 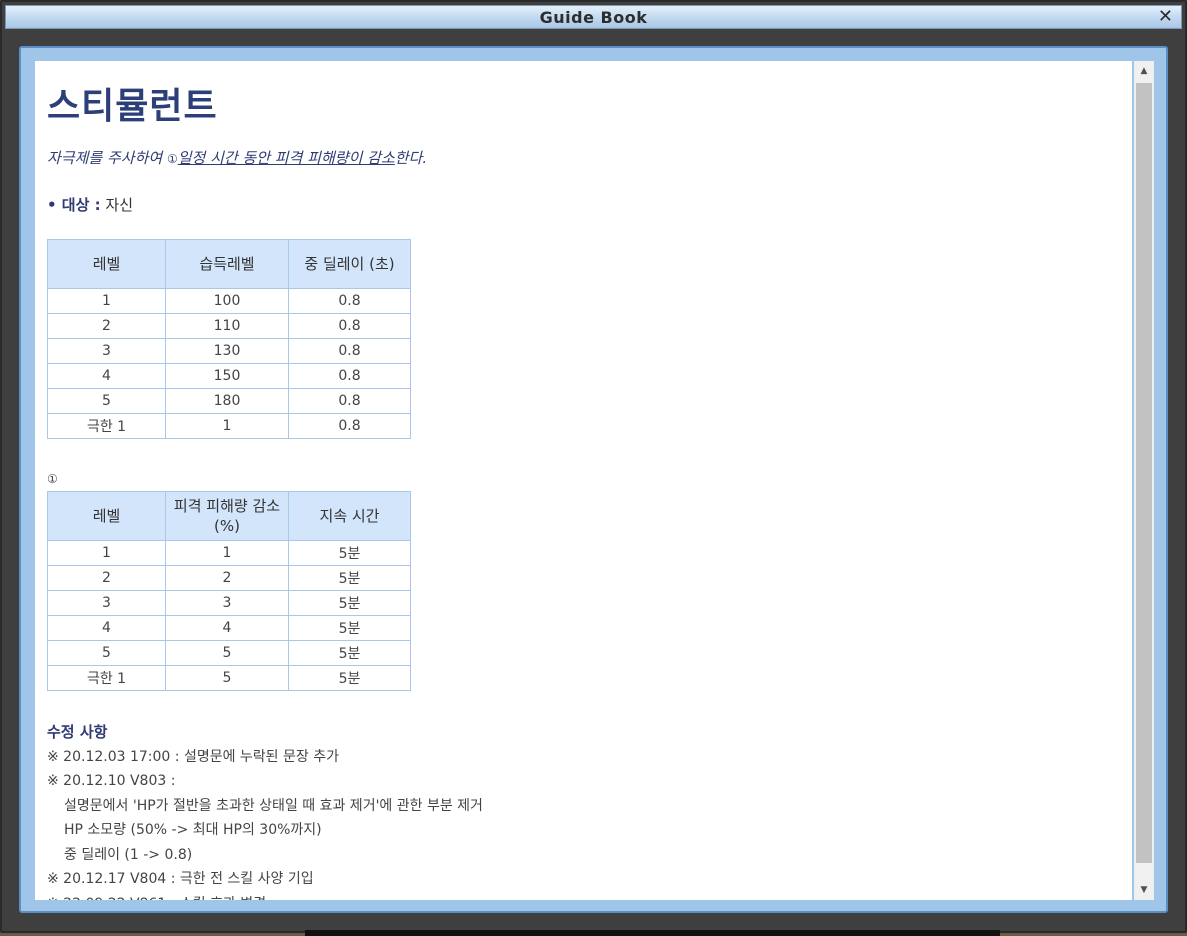 I want to click on change-line: 중 딜레이 (1 -> 0.8), so click(x=128, y=854).